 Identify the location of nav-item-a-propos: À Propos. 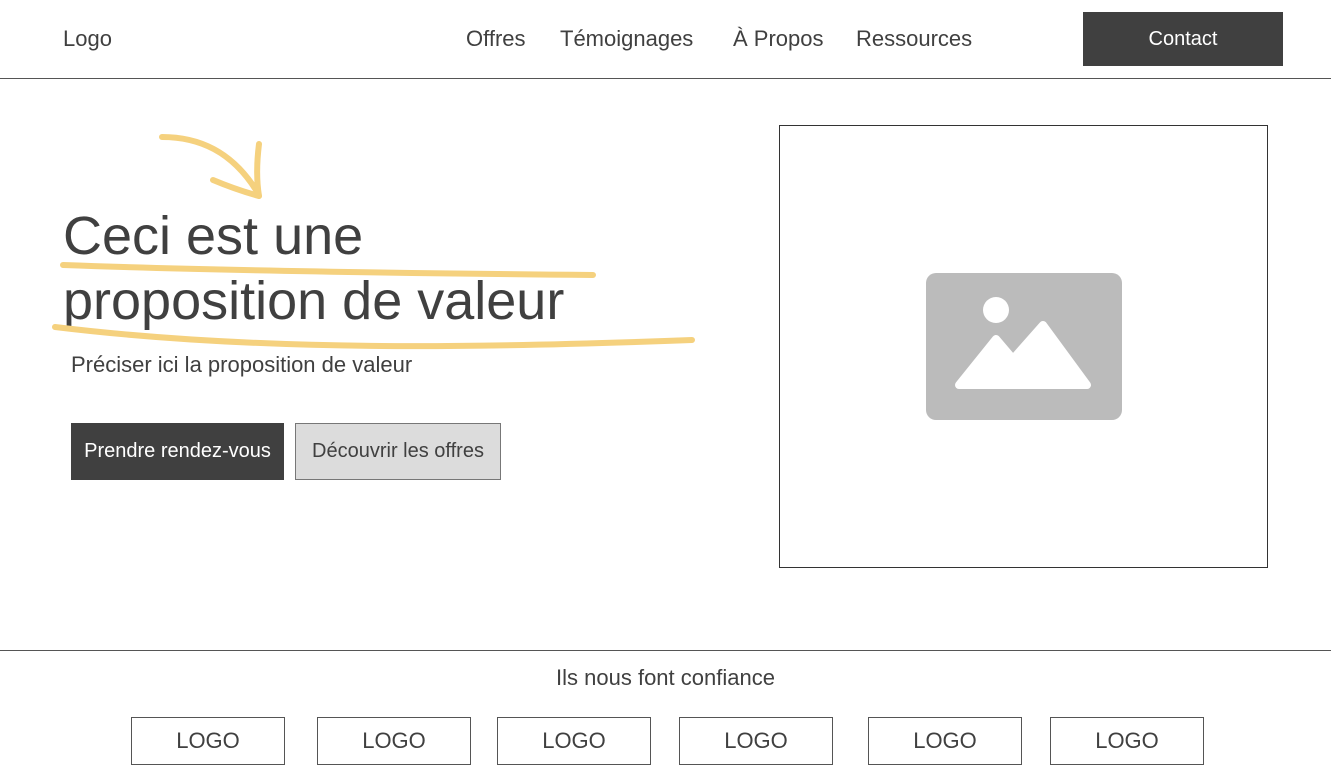
(778, 39).